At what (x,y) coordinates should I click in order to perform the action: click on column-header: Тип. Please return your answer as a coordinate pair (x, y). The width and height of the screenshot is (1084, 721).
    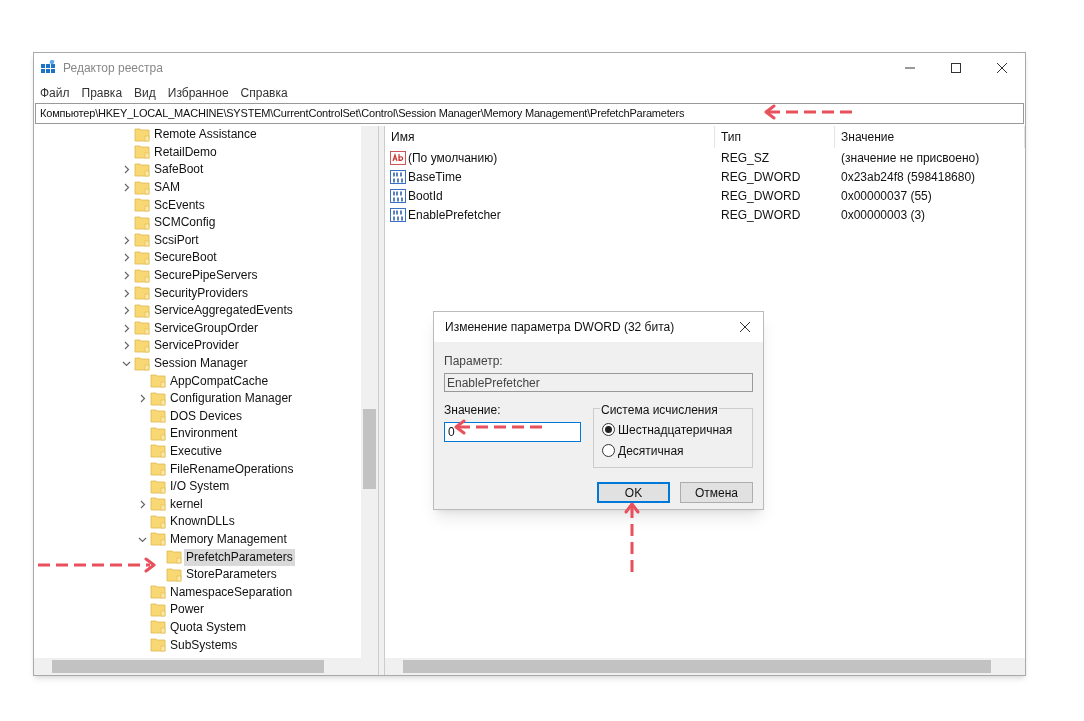
    Looking at the image, I should click on (775, 137).